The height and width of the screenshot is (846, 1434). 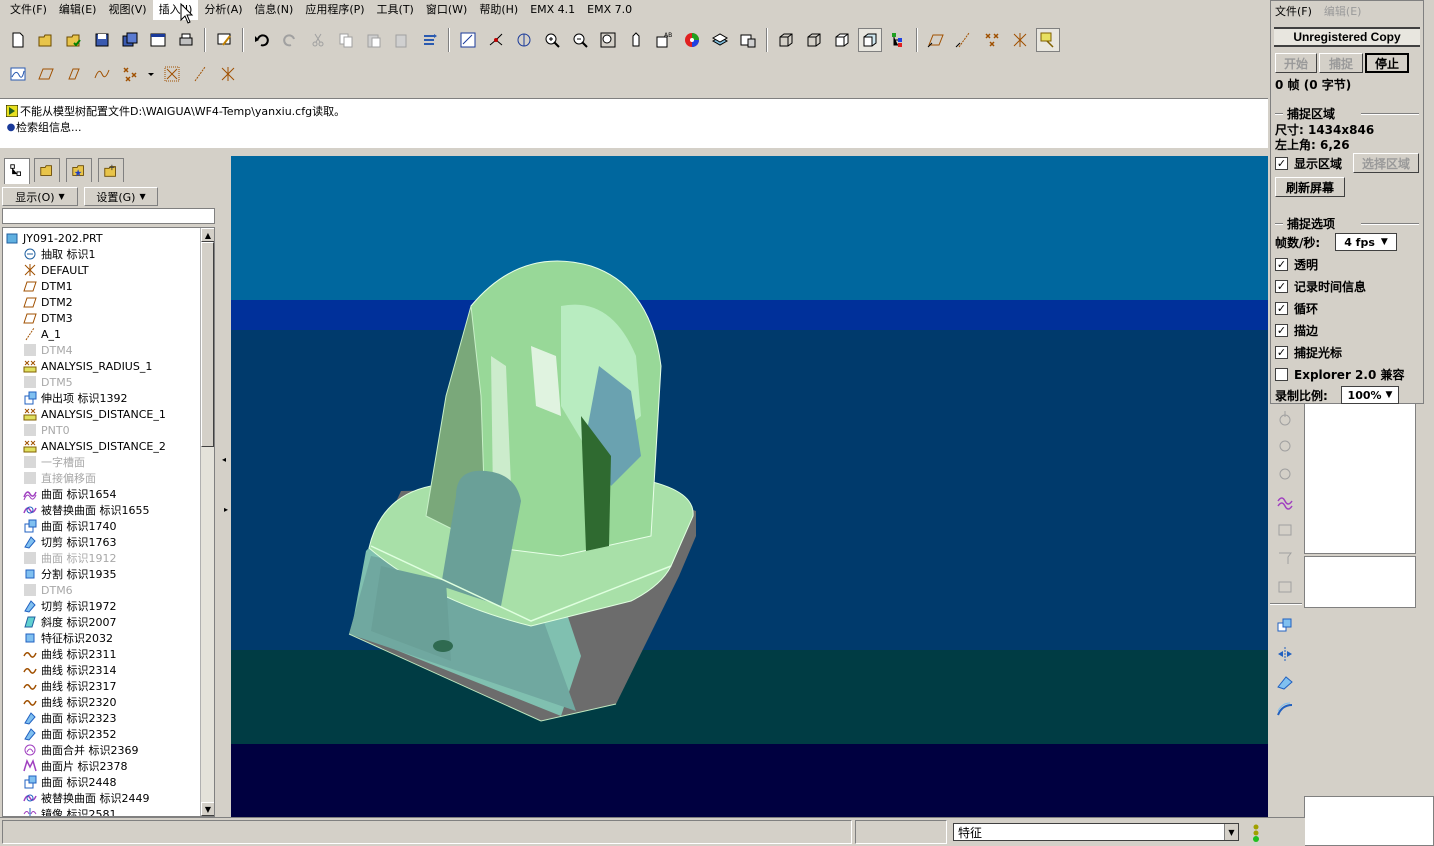 What do you see at coordinates (70, 622) in the screenshot?
I see `tree-item: 斜度 标识2007` at bounding box center [70, 622].